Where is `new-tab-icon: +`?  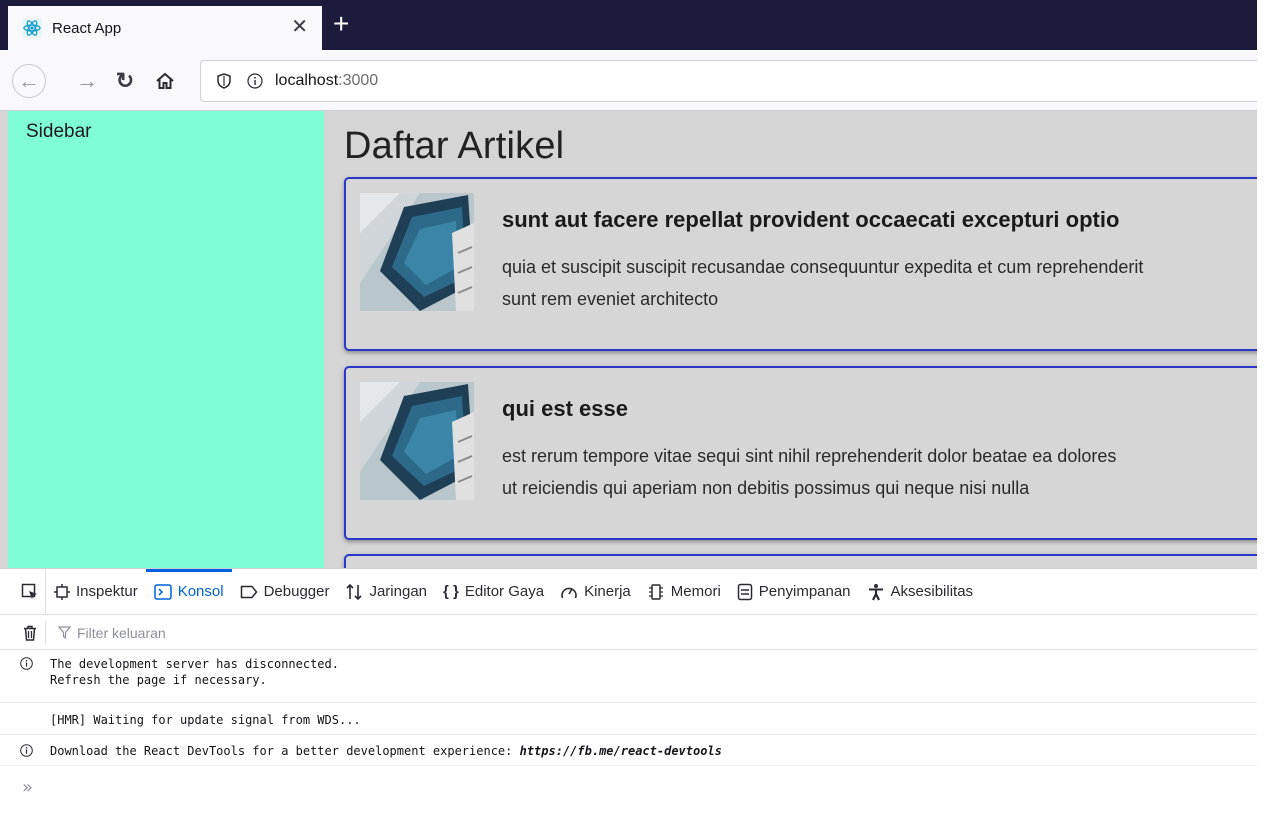
new-tab-icon: + is located at coordinates (341, 24).